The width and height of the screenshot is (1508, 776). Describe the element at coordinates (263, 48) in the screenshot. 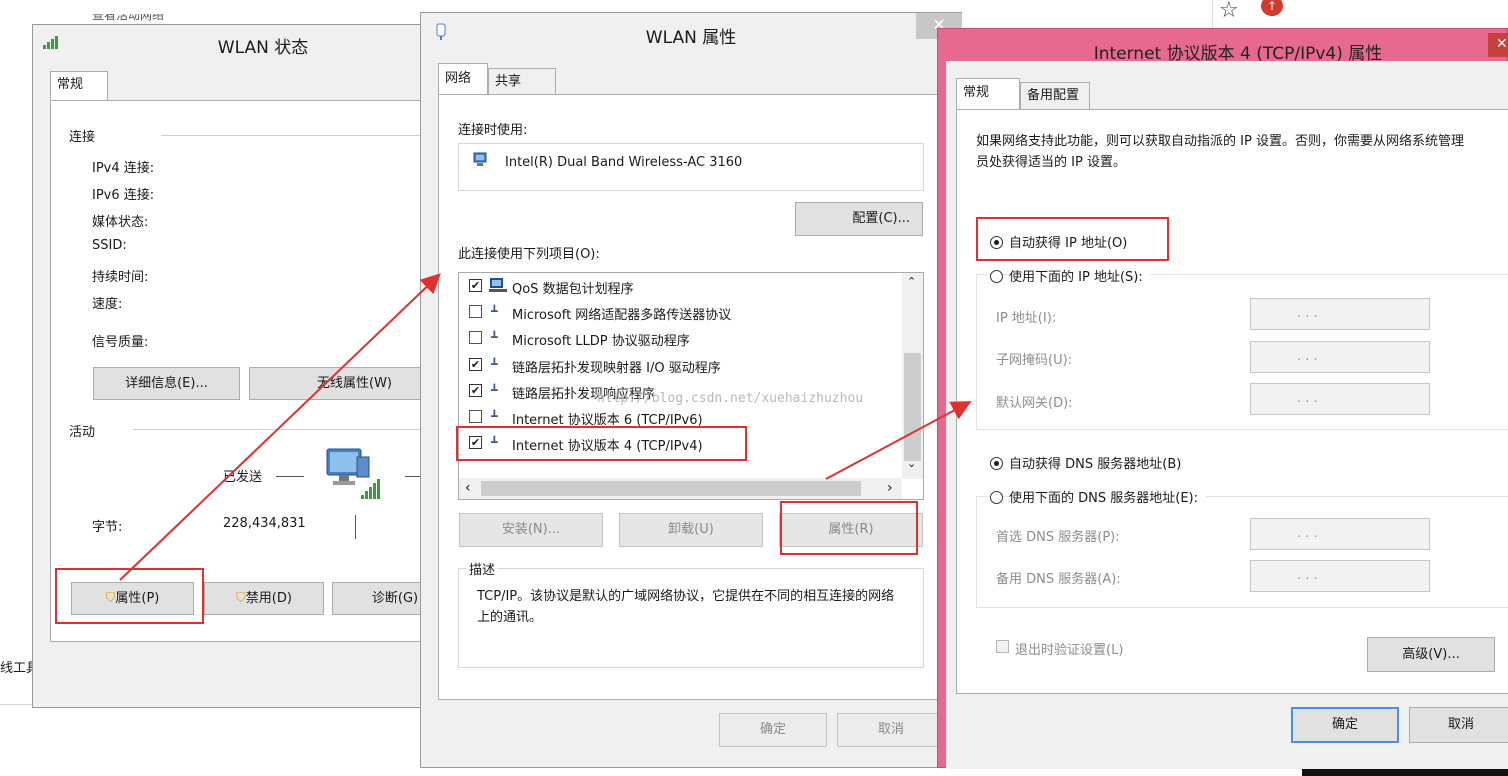

I see `wlan-status-title: WLAN 状态` at that location.